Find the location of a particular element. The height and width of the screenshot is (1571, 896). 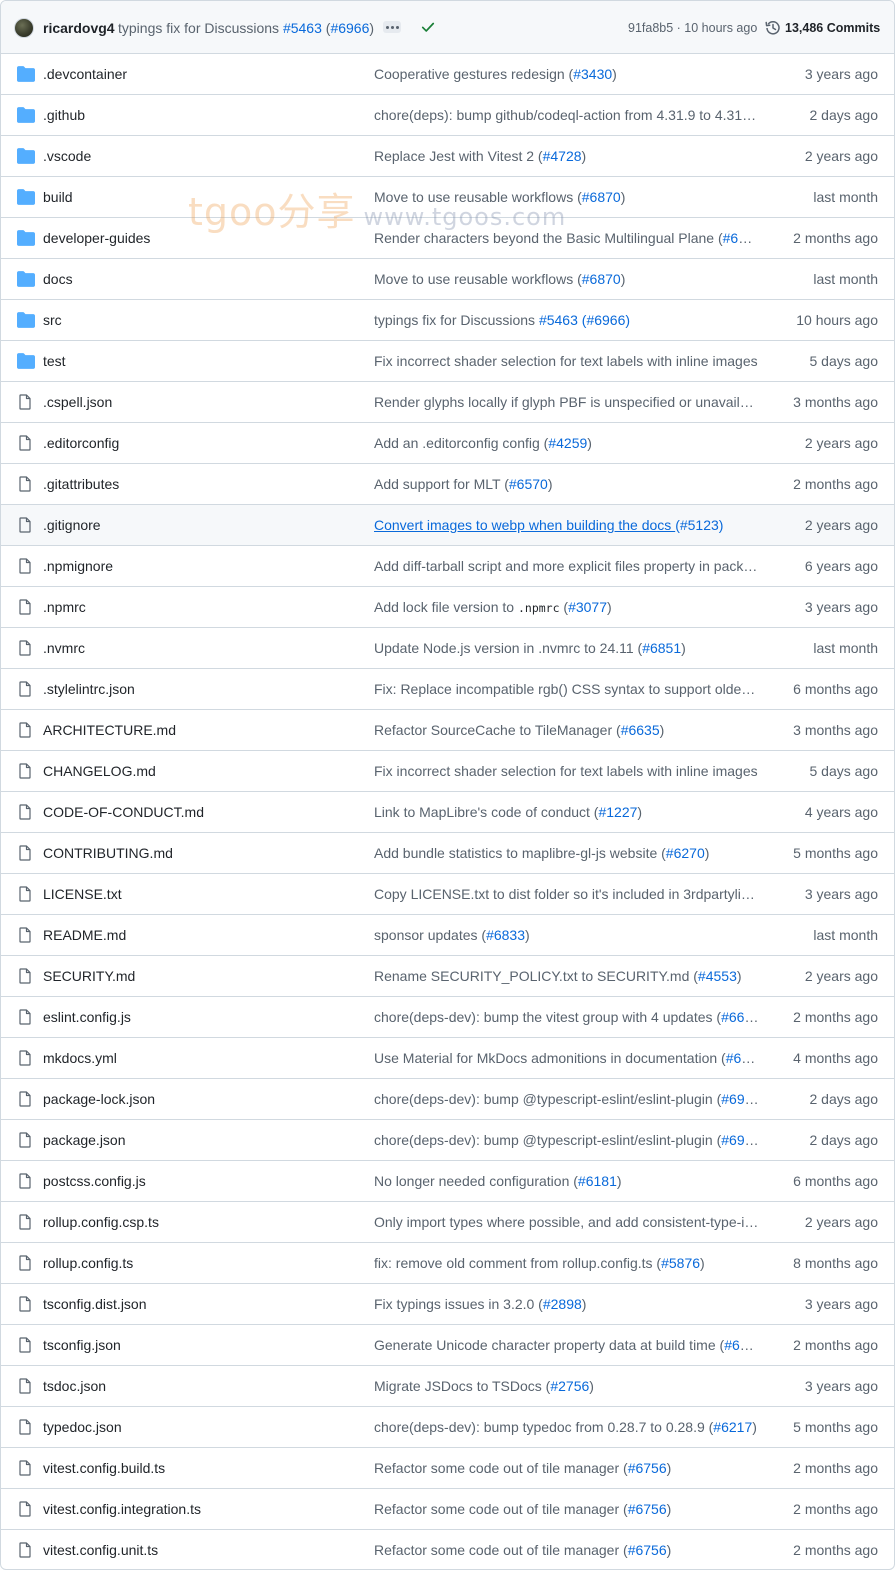

pr-link: (#5123) is located at coordinates (699, 525).